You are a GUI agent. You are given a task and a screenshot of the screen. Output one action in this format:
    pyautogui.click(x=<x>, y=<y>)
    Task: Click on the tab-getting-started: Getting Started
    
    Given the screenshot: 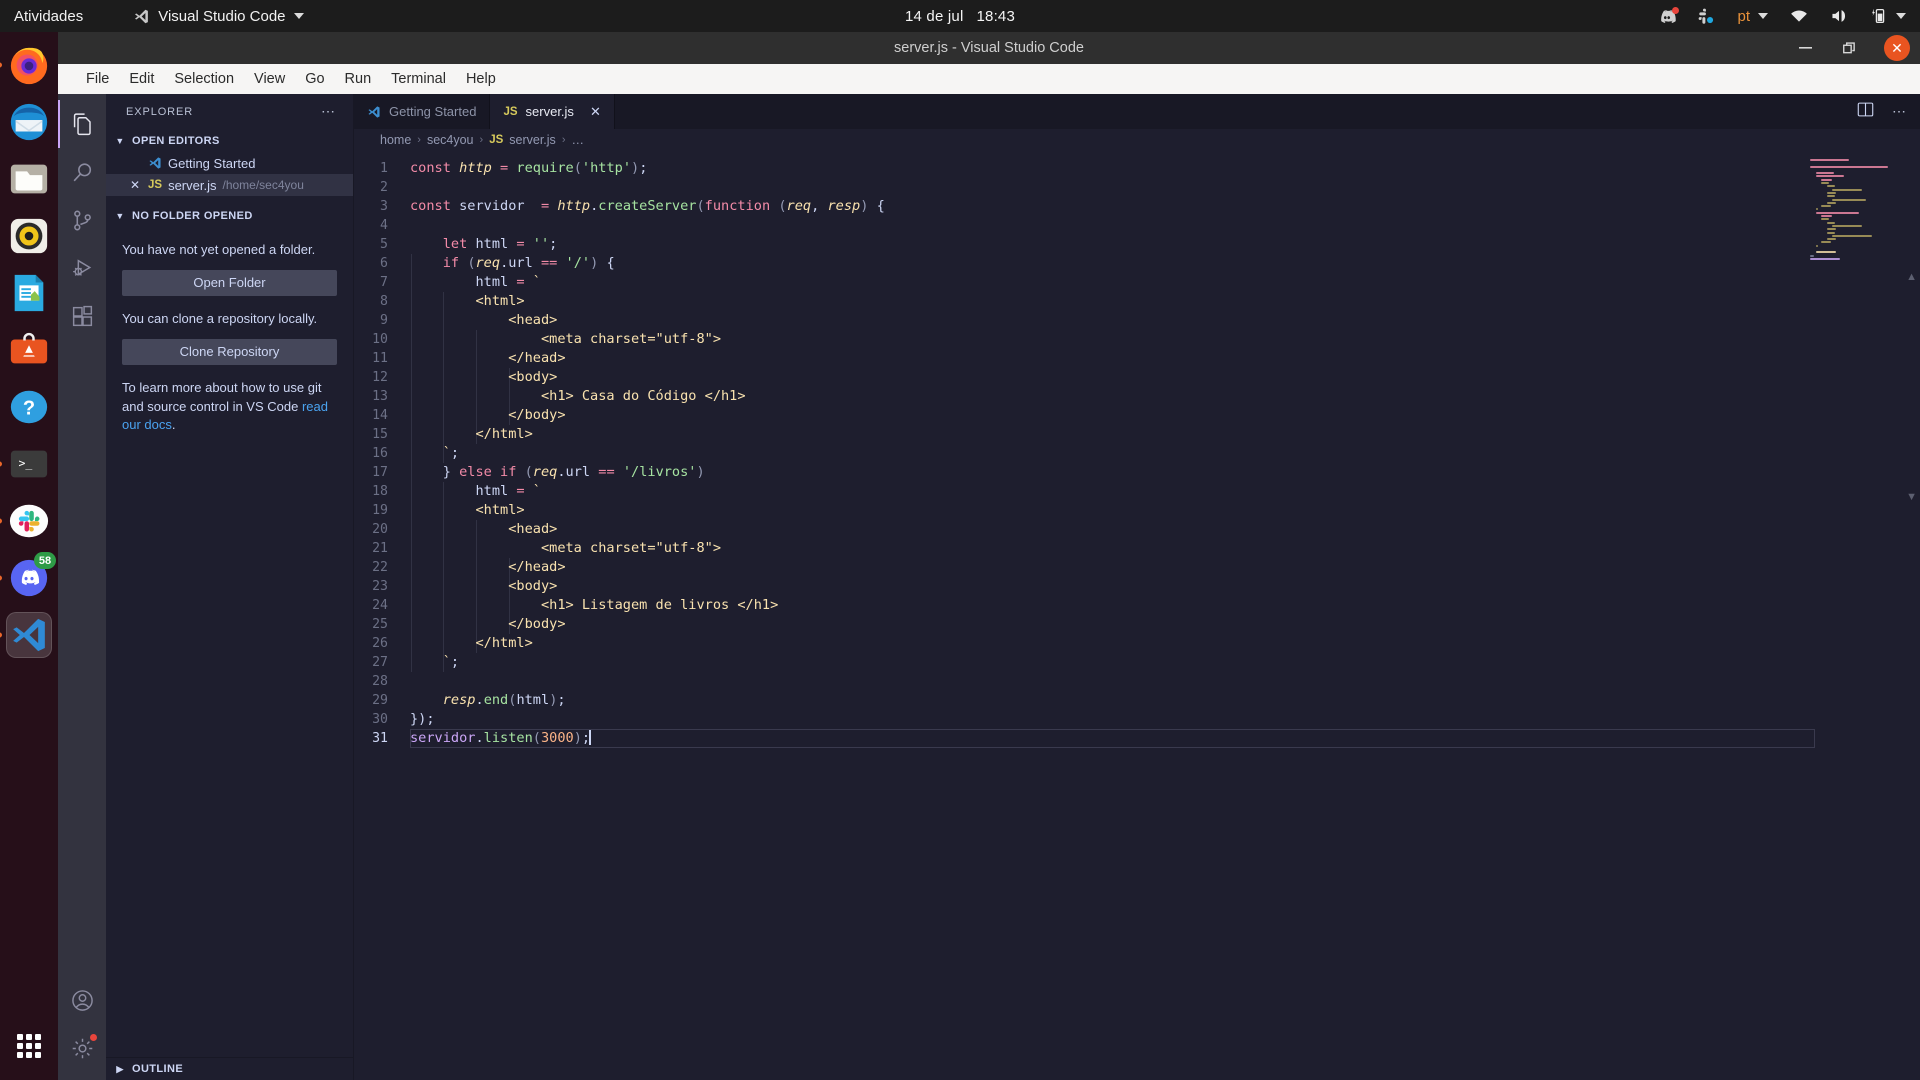 What is the action you would take?
    pyautogui.click(x=422, y=111)
    